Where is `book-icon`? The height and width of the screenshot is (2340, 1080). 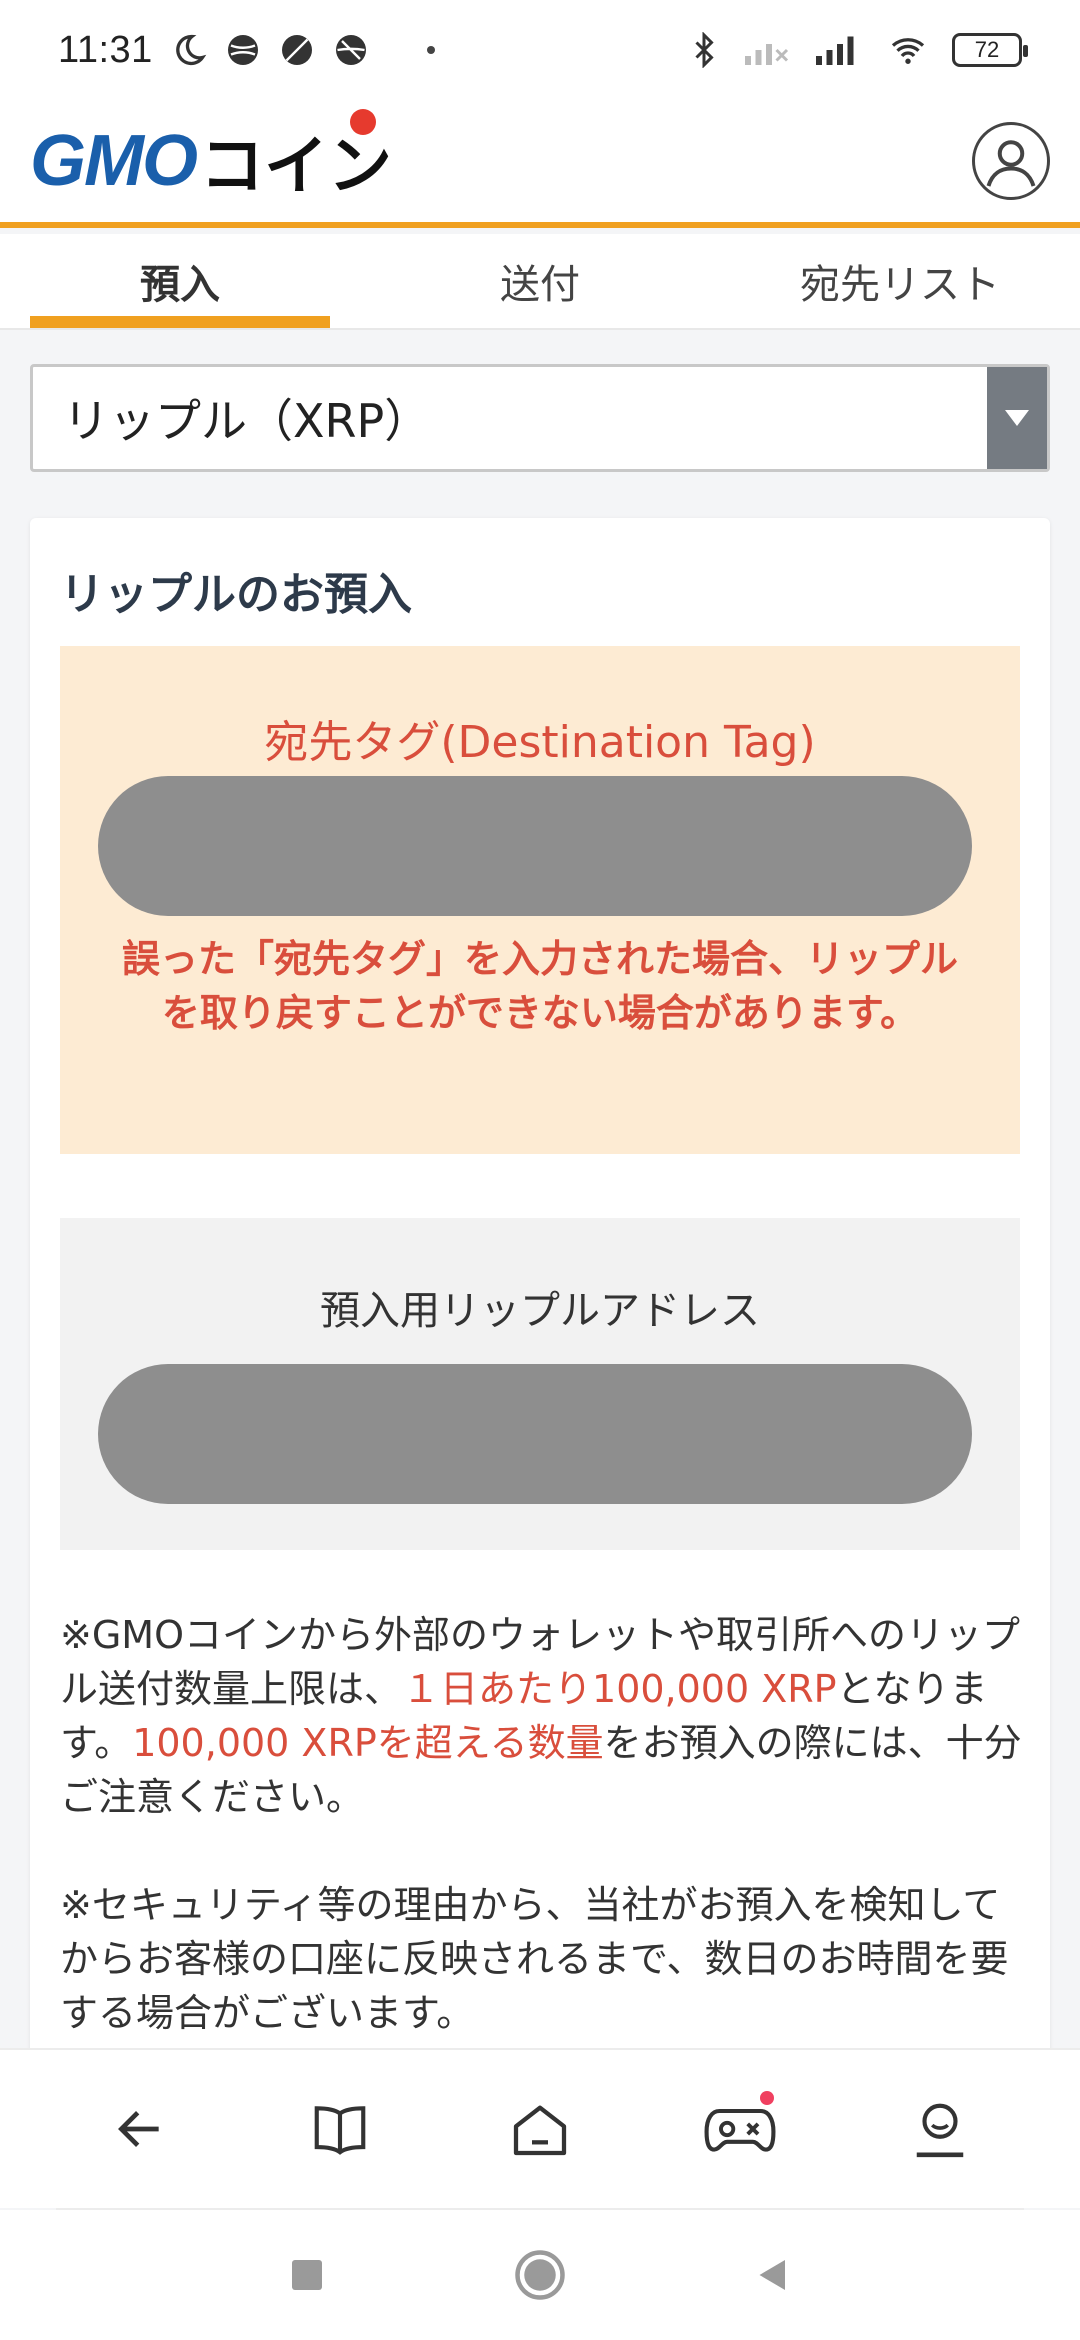 book-icon is located at coordinates (340, 2130).